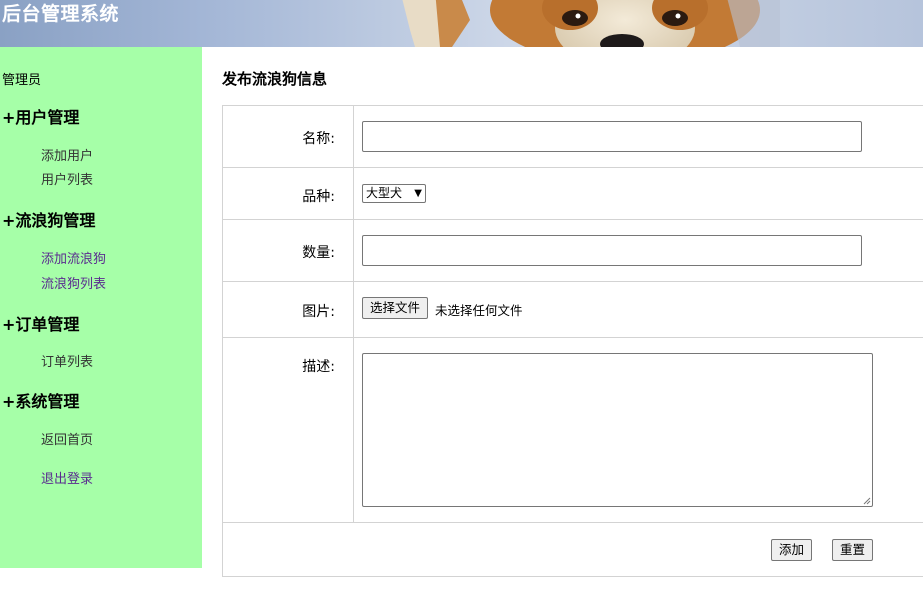 This screenshot has height=591, width=923. Describe the element at coordinates (67, 178) in the screenshot. I see `sidebar-item-user-list: 用户列表` at that location.